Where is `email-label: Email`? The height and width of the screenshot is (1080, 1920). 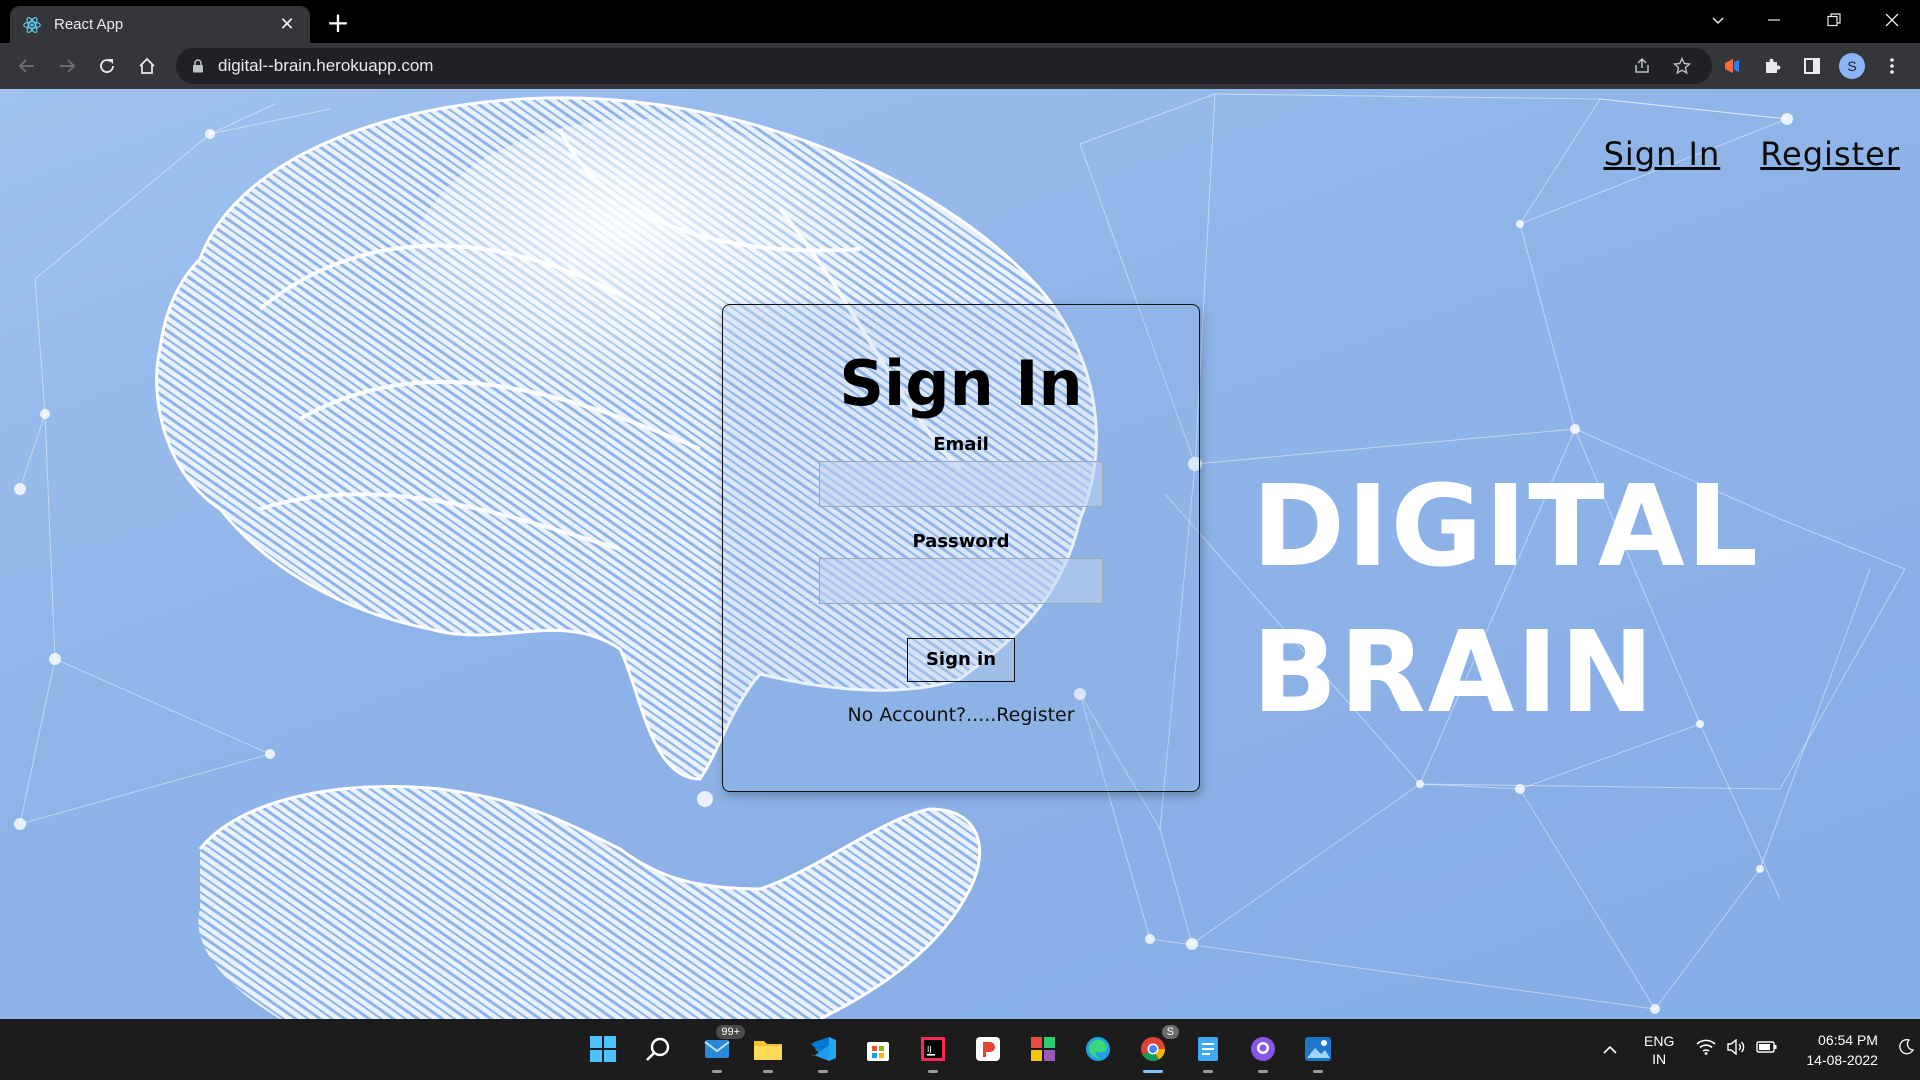
email-label: Email is located at coordinates (961, 444).